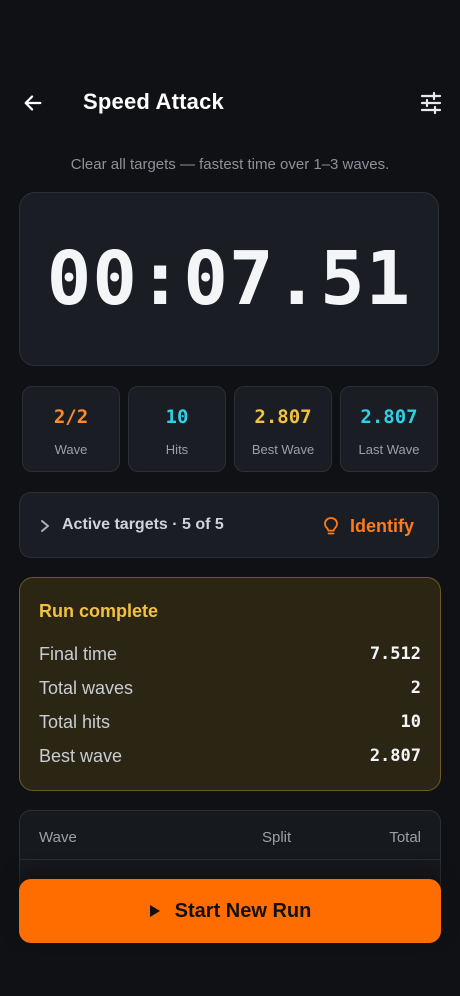 This screenshot has width=460, height=996. I want to click on column-header-wave: Wave, so click(58, 837).